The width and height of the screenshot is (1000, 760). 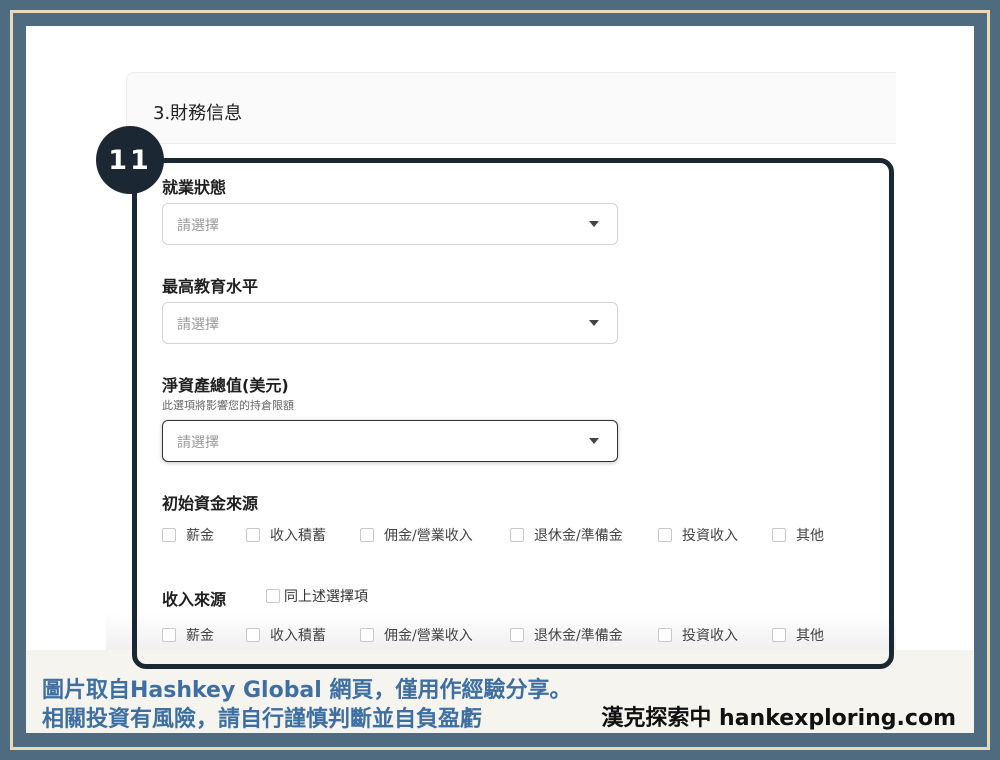 I want to click on step-badge: 11, so click(x=130, y=160).